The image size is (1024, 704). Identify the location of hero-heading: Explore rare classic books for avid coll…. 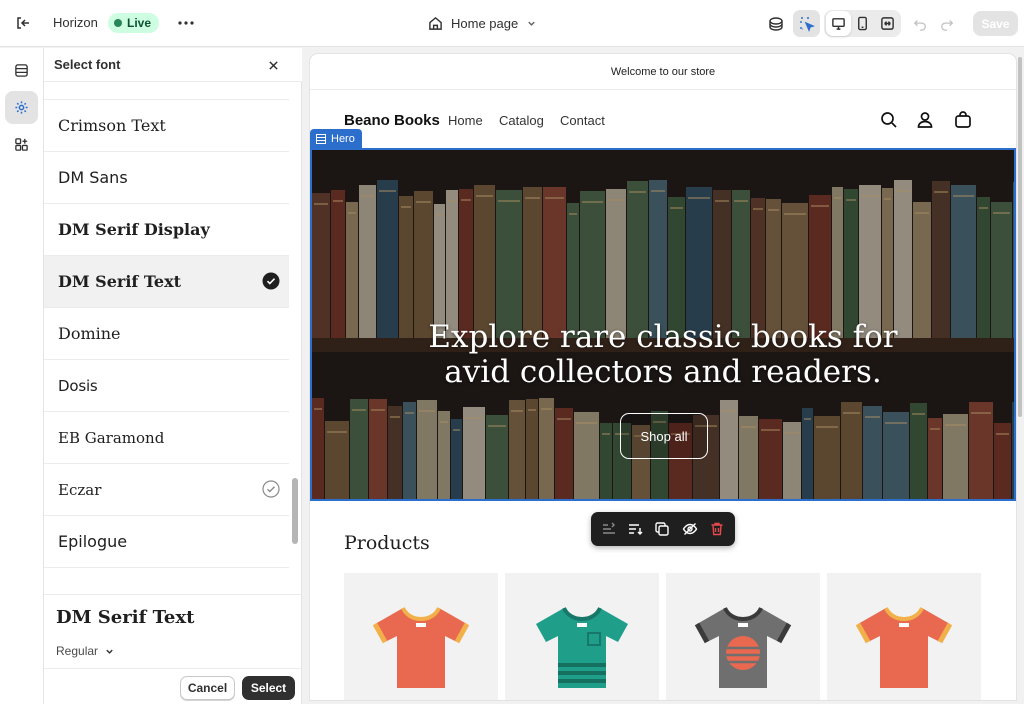
(663, 355).